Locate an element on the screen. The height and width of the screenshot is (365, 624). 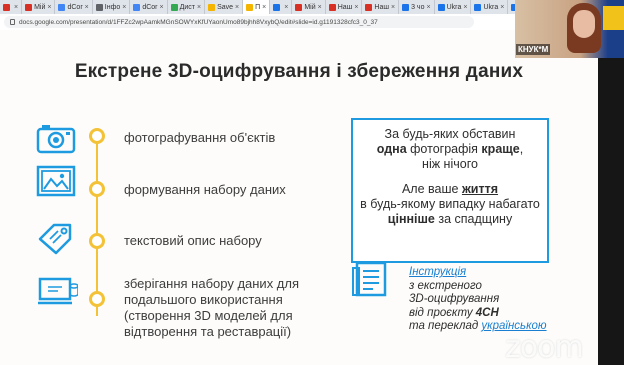
tab-label: Інфо is located at coordinates (112, 7).